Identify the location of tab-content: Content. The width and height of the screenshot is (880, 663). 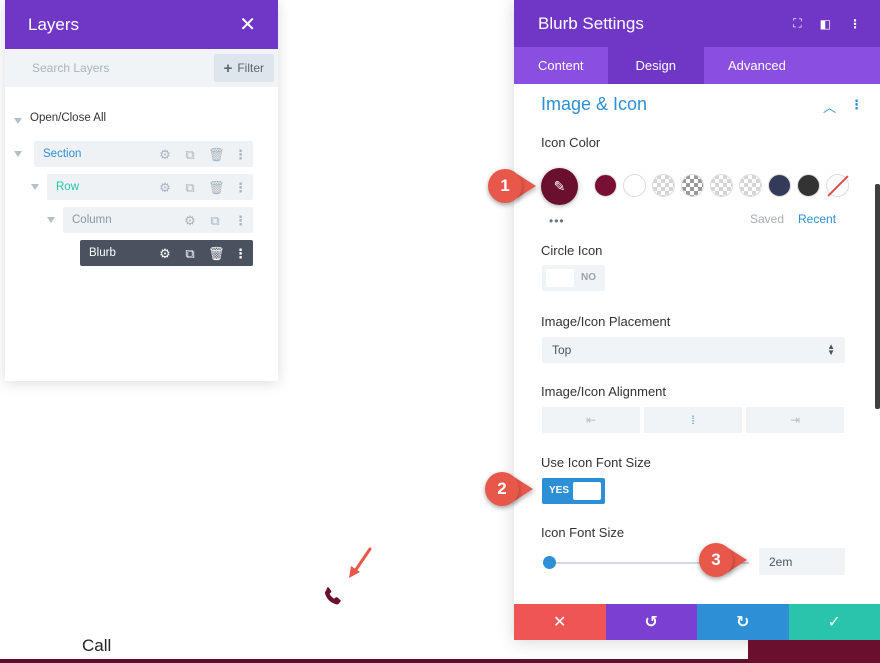
(561, 65).